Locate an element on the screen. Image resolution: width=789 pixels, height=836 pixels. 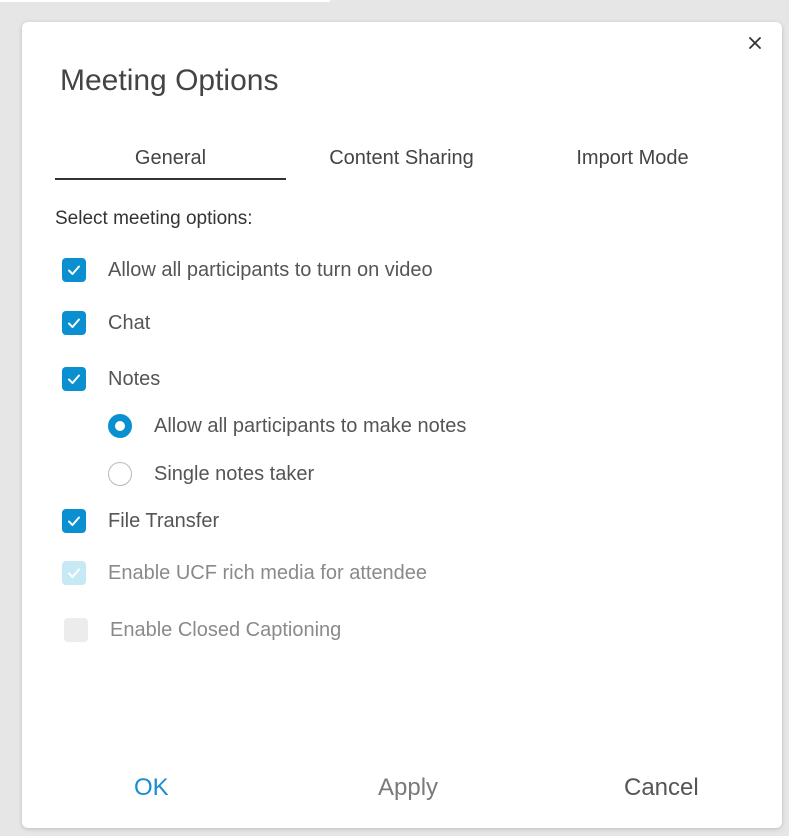
notes-option: Notes is located at coordinates (111, 379).